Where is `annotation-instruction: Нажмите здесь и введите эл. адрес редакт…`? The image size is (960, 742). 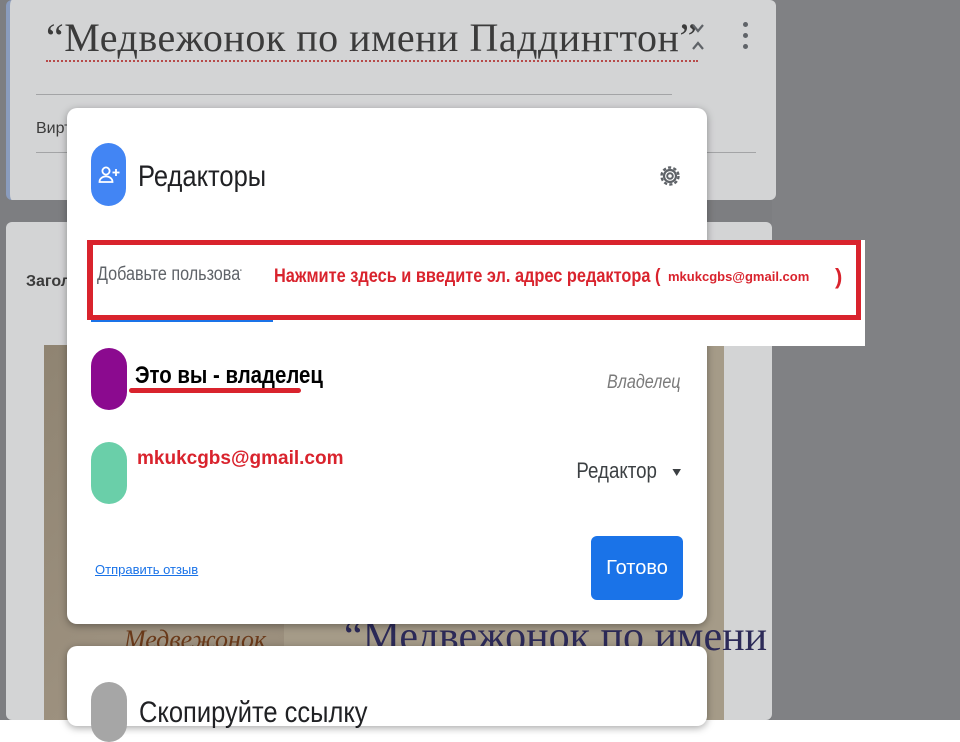 annotation-instruction: Нажмите здесь и введите эл. адрес редакт… is located at coordinates (467, 276).